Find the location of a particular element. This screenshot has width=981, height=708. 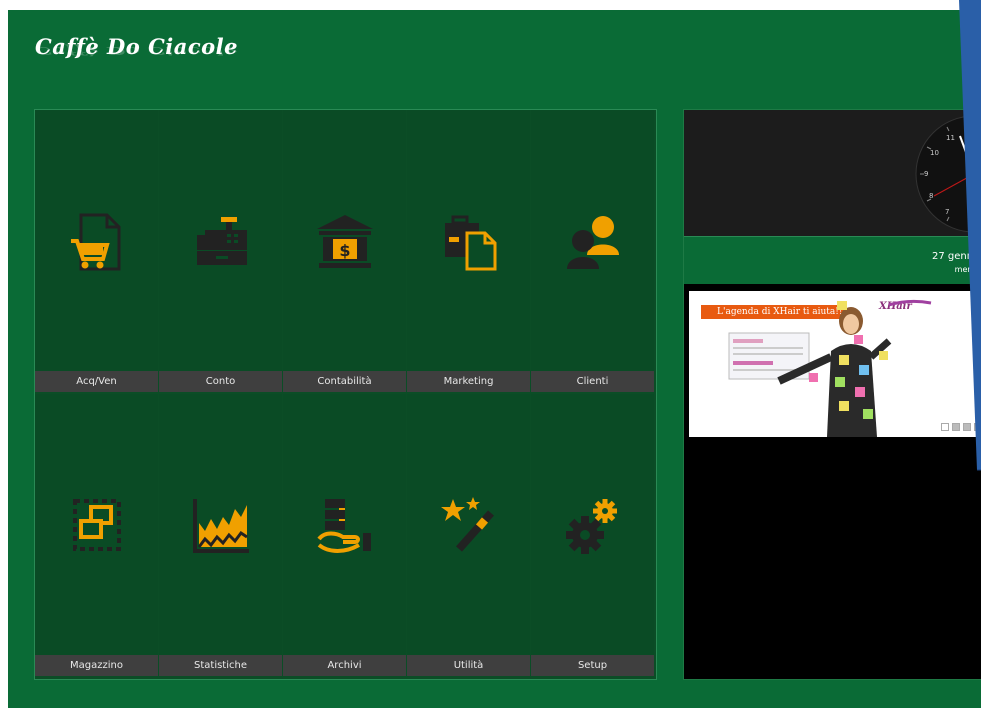

users-icon is located at coordinates (592, 240).